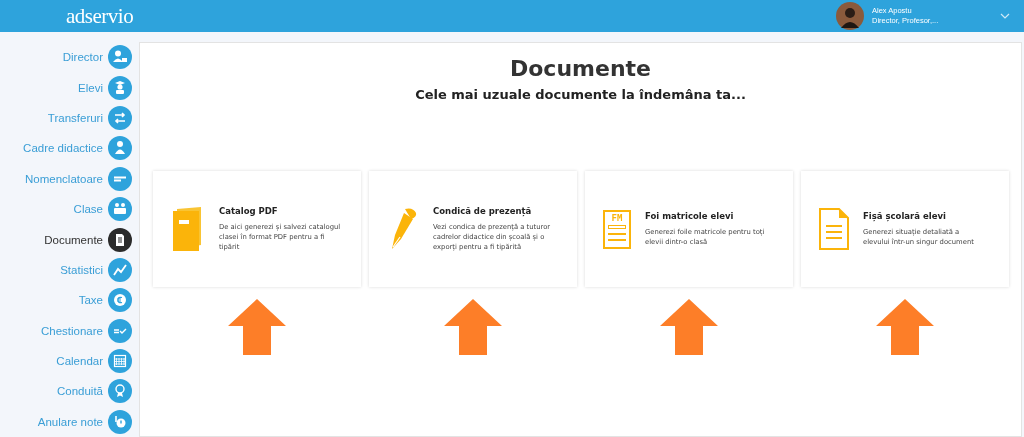 Image resolution: width=1024 pixels, height=437 pixels. I want to click on card-title: Foi matricole elevi, so click(690, 216).